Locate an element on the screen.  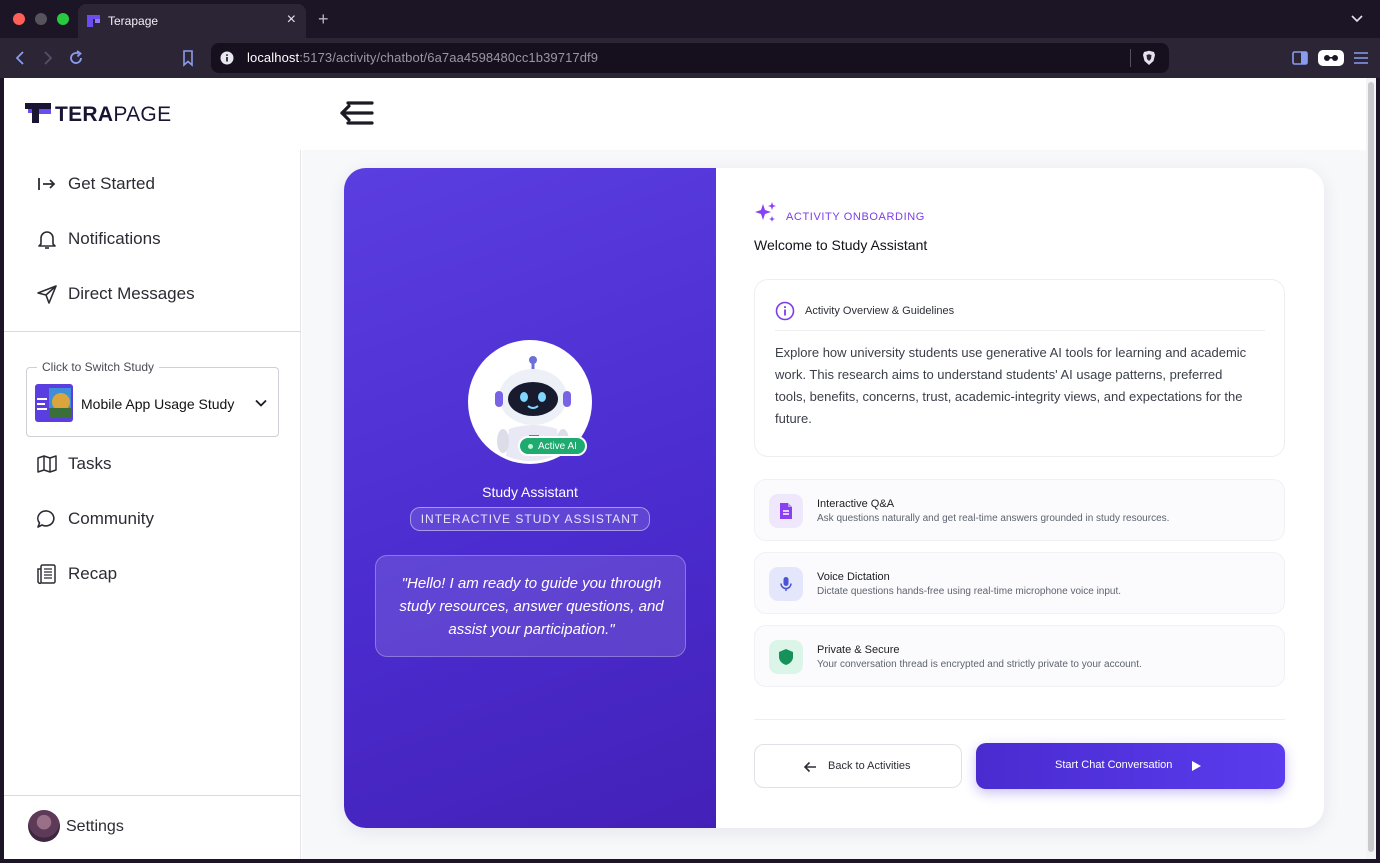
tab-title: Terapage is located at coordinates (133, 21).